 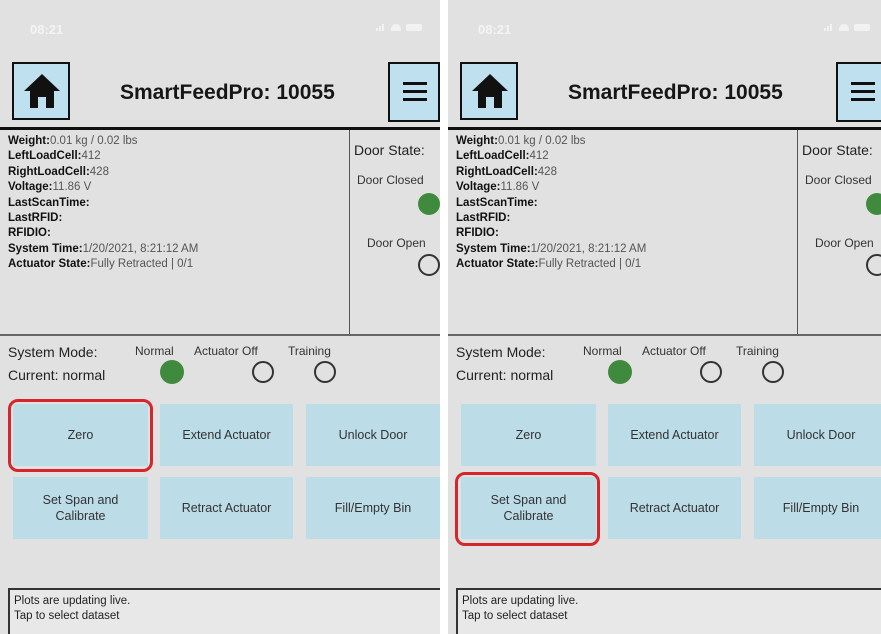 What do you see at coordinates (80, 508) in the screenshot?
I see `set-span-calibrate-button: Set Span and Calibrate` at bounding box center [80, 508].